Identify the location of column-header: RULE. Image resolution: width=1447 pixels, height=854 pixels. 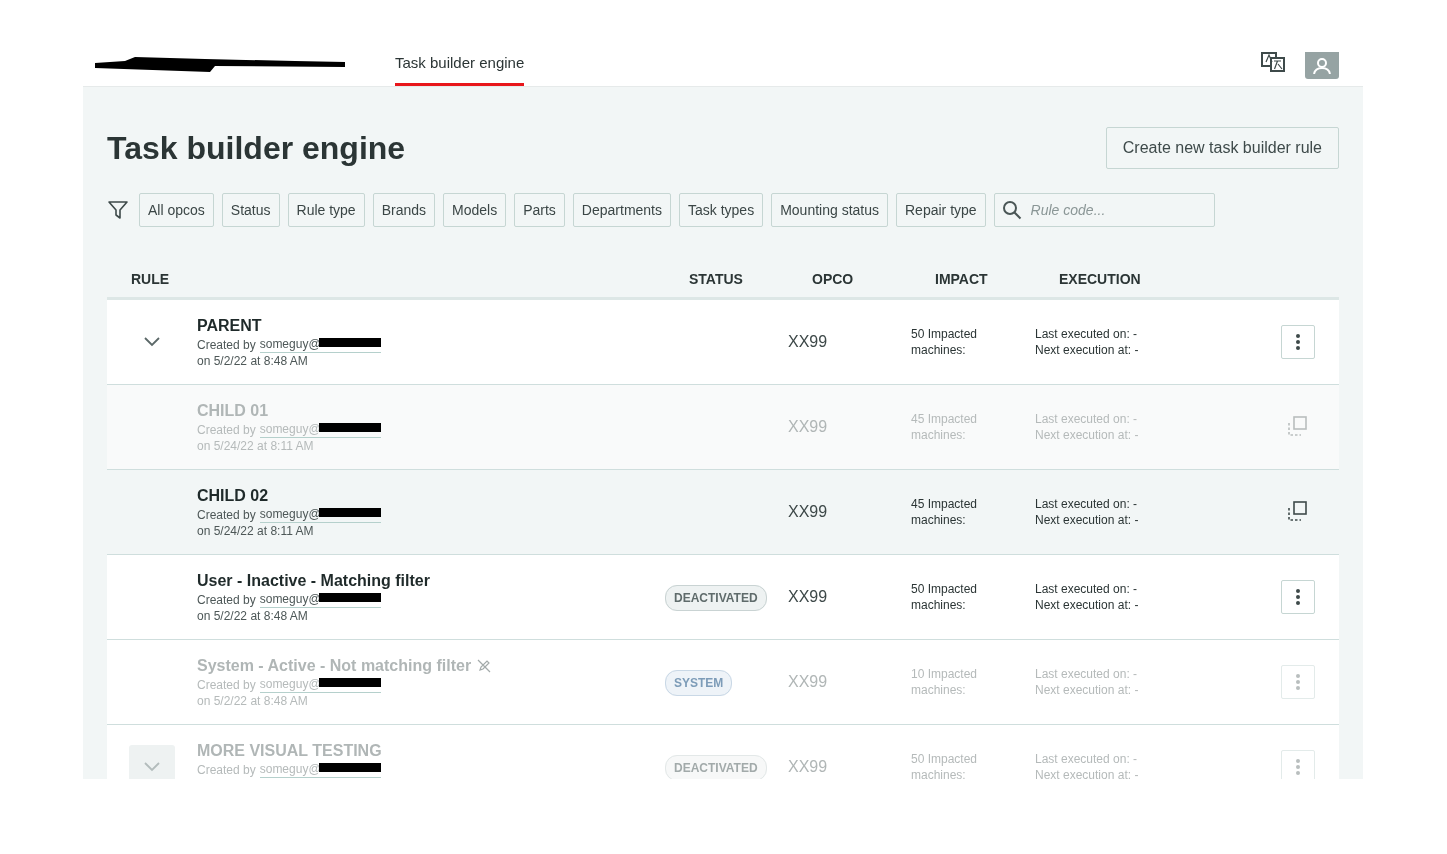
(151, 279).